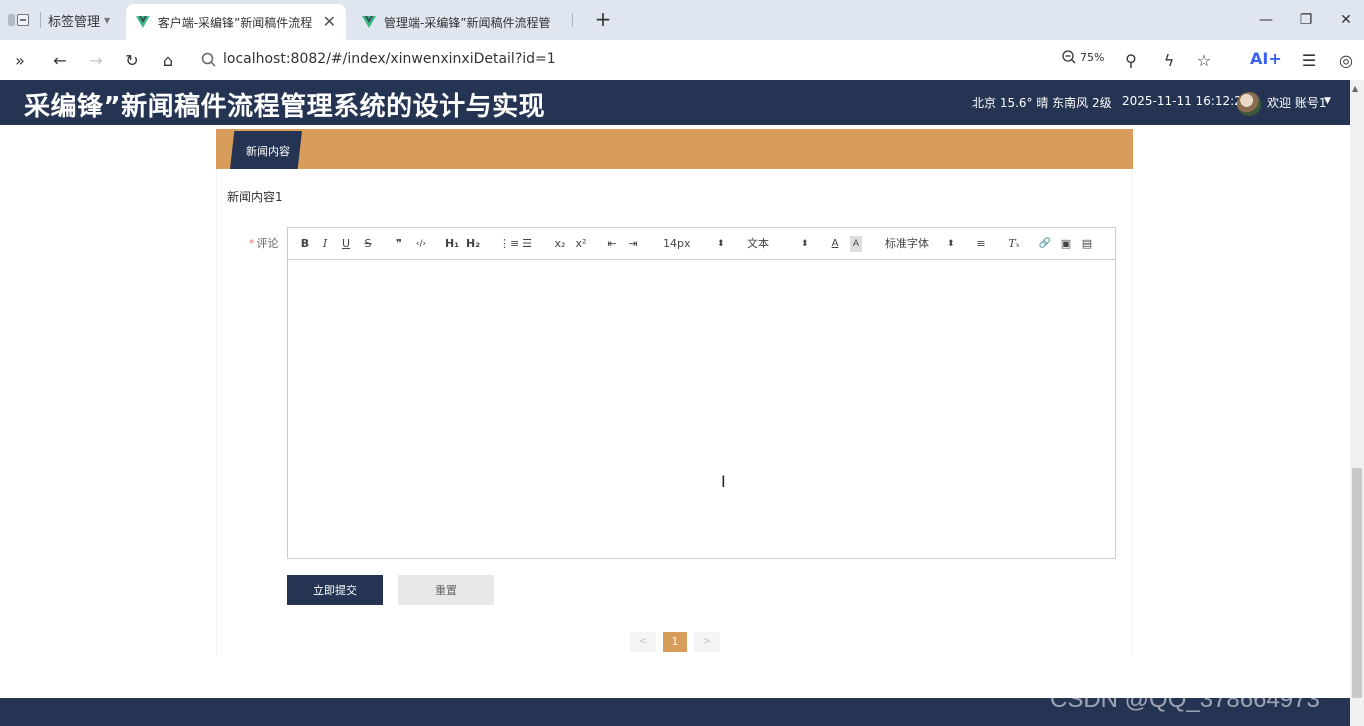  I want to click on lightning-icon: ϟ, so click(1169, 60).